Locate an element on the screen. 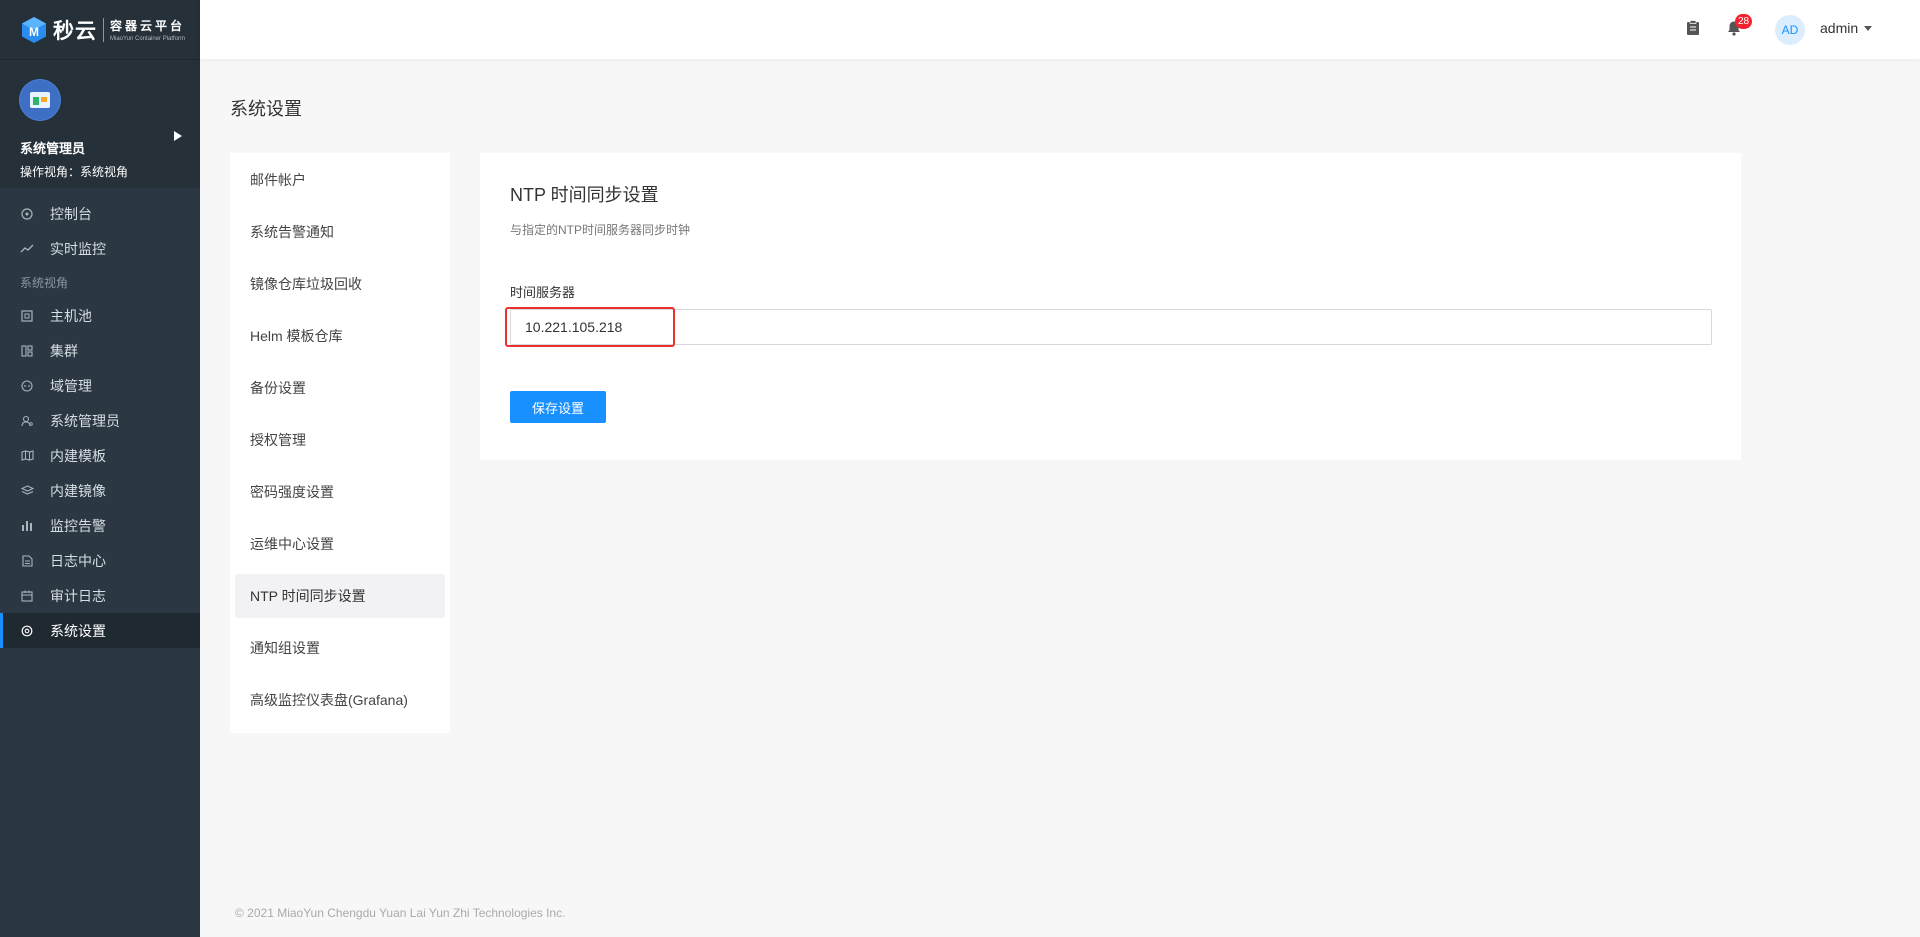 This screenshot has height=937, width=1920. sidebar-item-label: 内建镜像 is located at coordinates (78, 490).